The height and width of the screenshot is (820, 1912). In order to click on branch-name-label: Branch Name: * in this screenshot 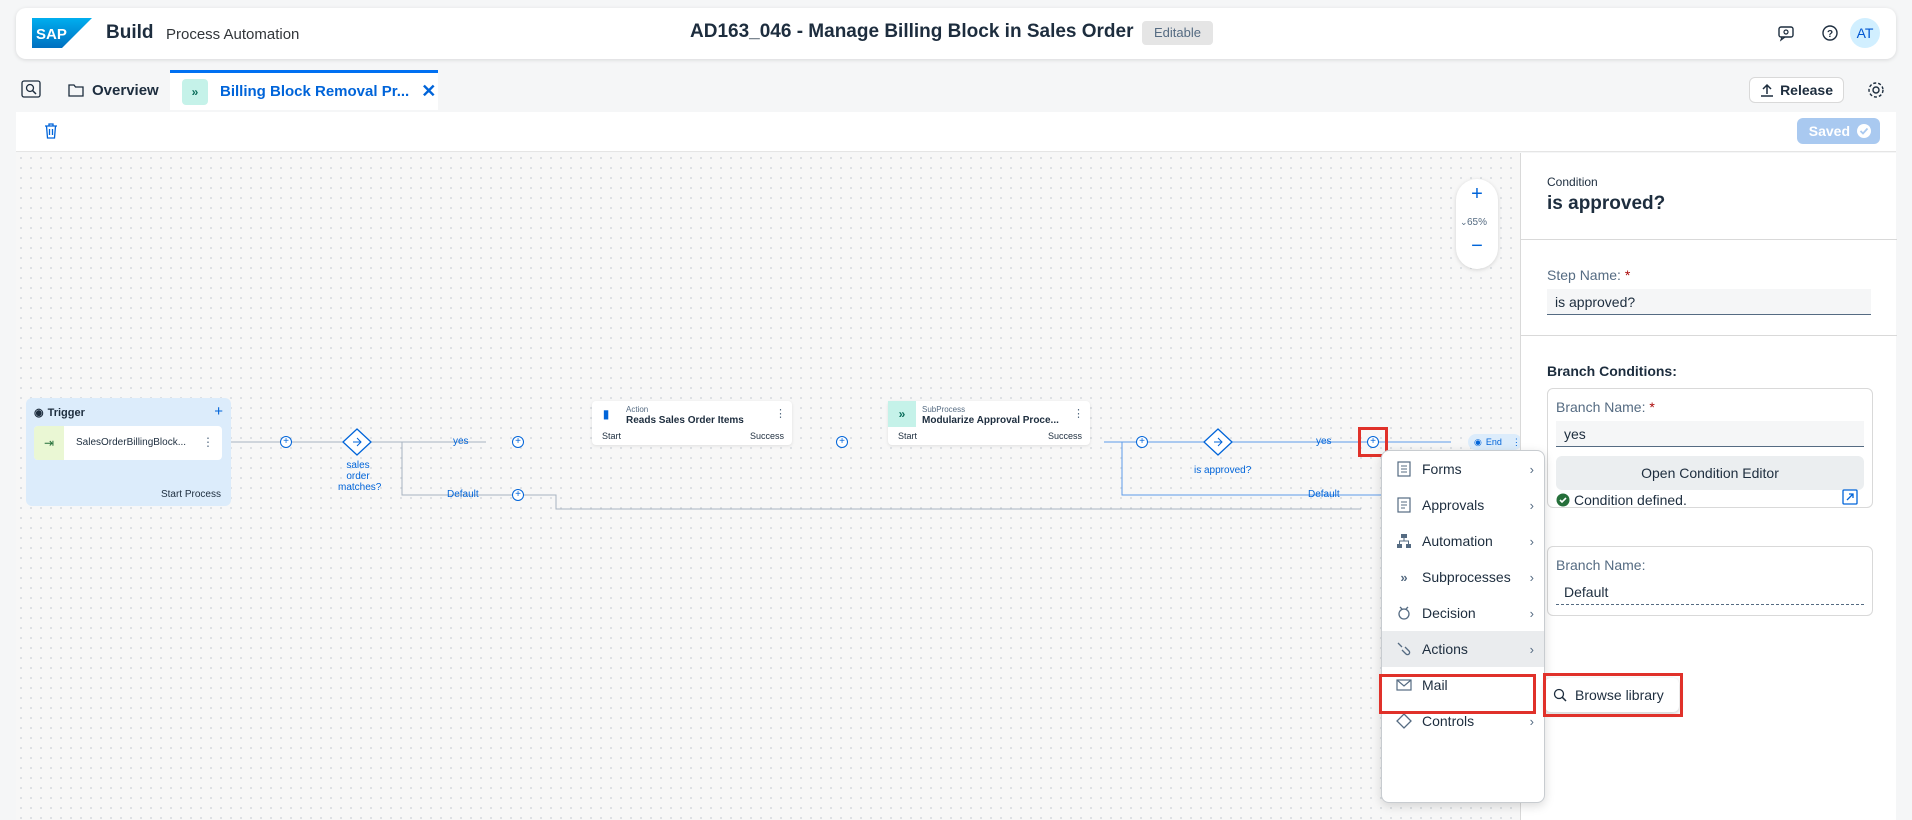, I will do `click(1605, 407)`.